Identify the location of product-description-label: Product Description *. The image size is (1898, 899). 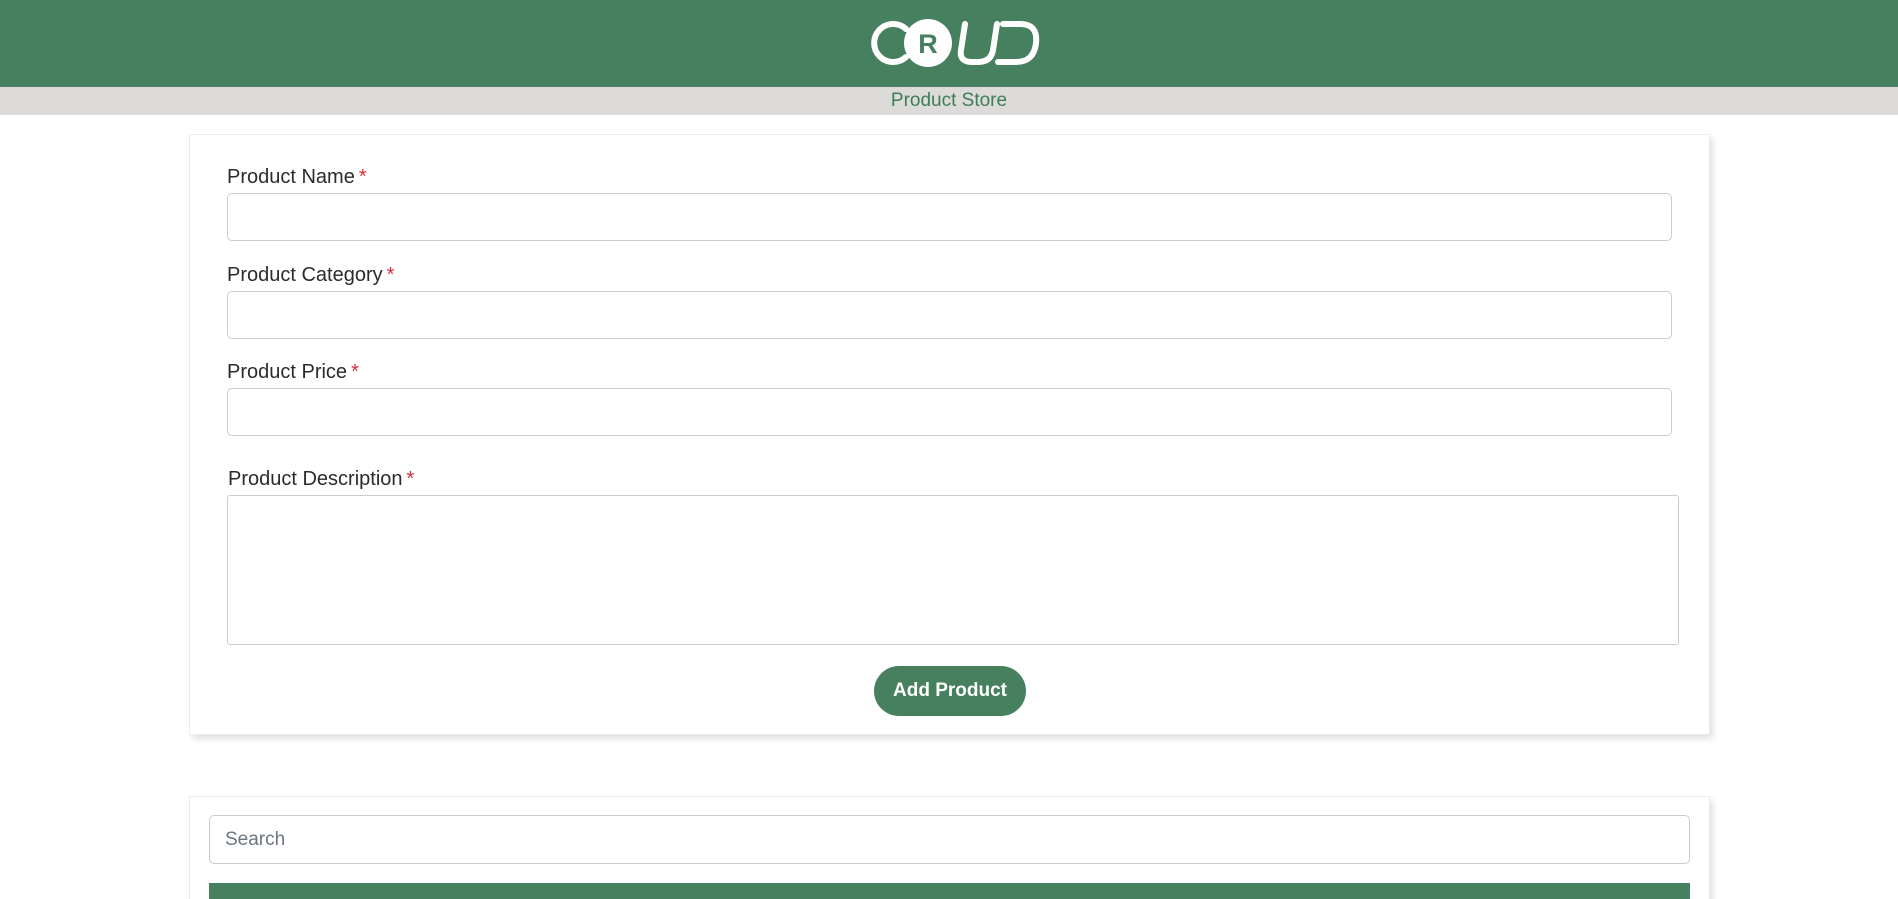
(321, 479).